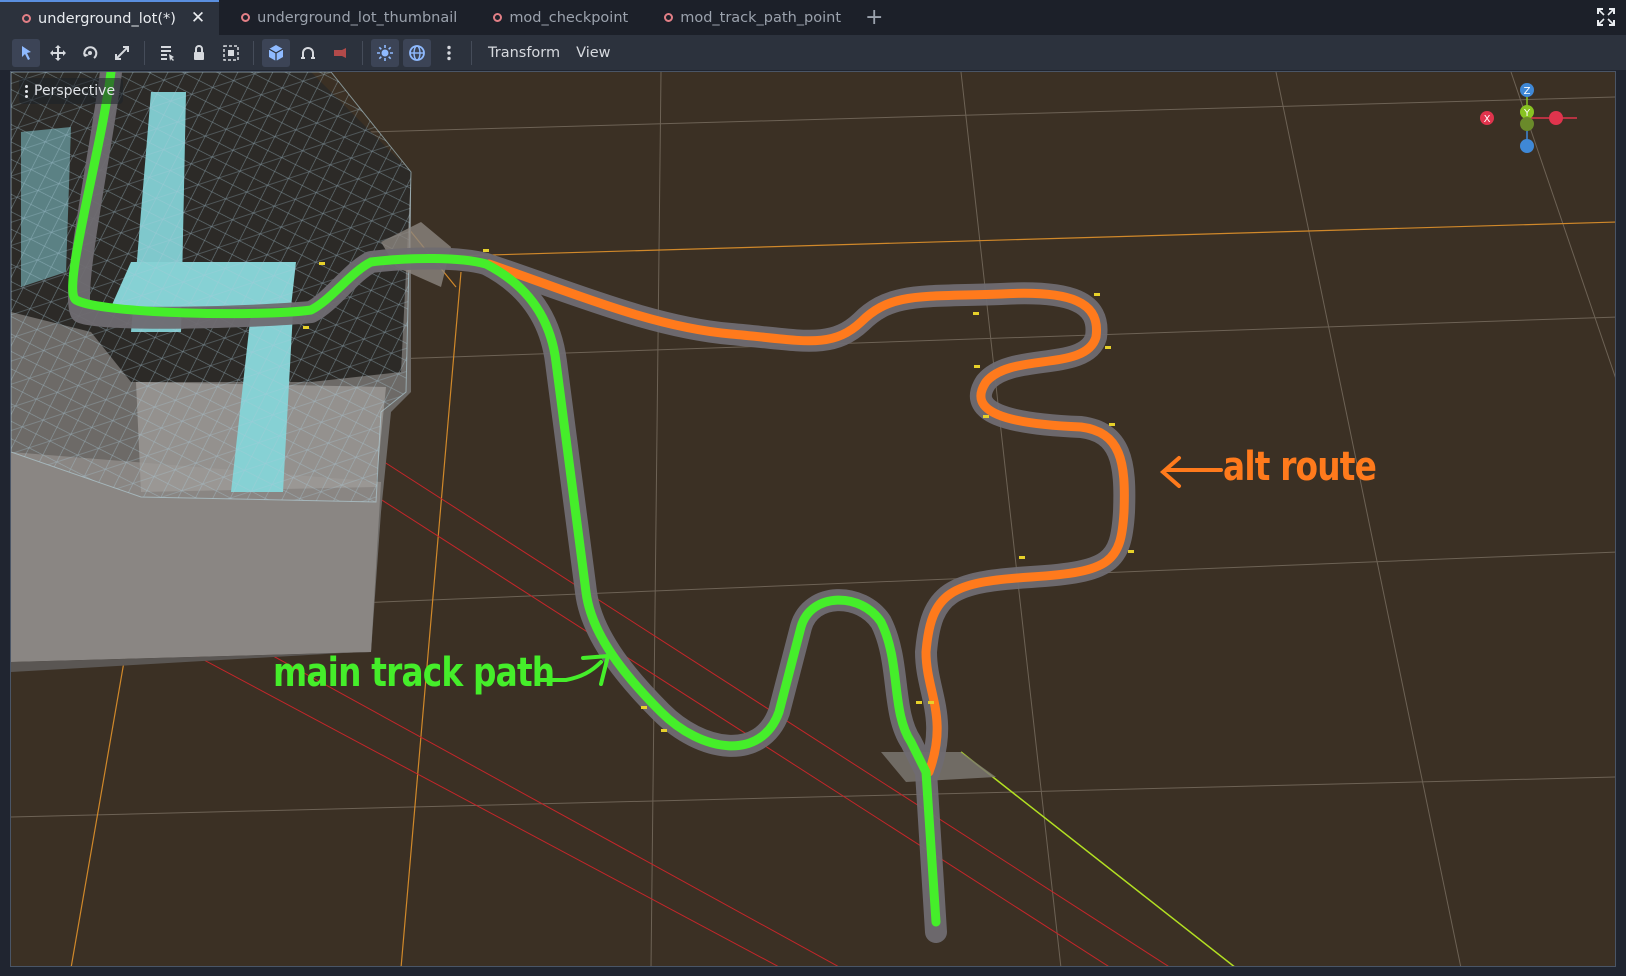  I want to click on add-tab-button: +, so click(874, 17).